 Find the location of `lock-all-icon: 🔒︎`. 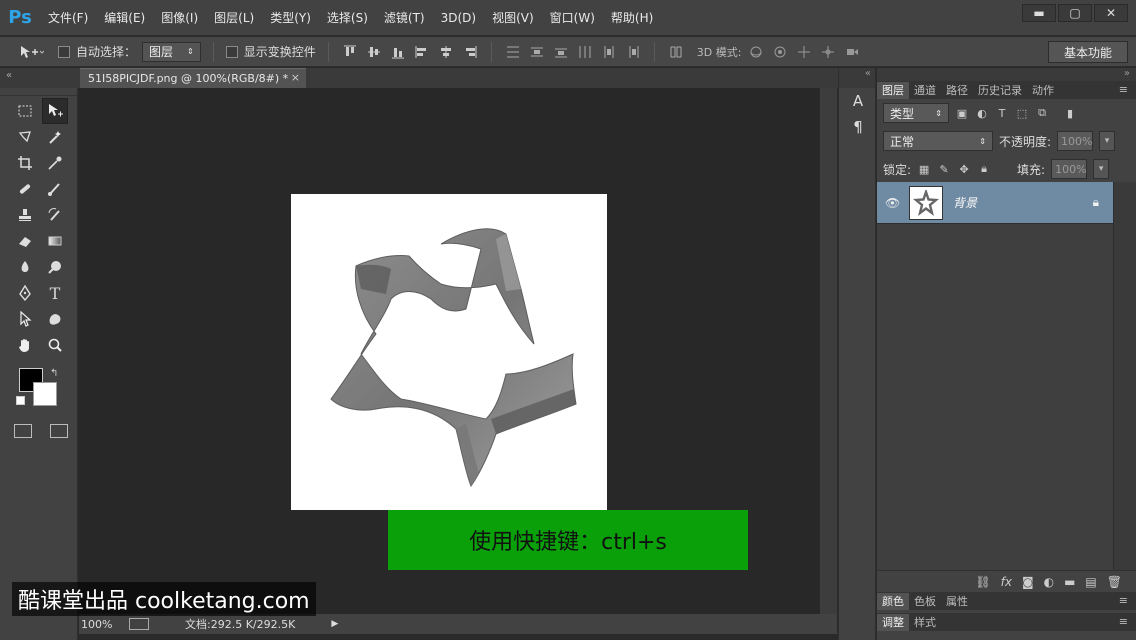

lock-all-icon: 🔒︎ is located at coordinates (984, 169).